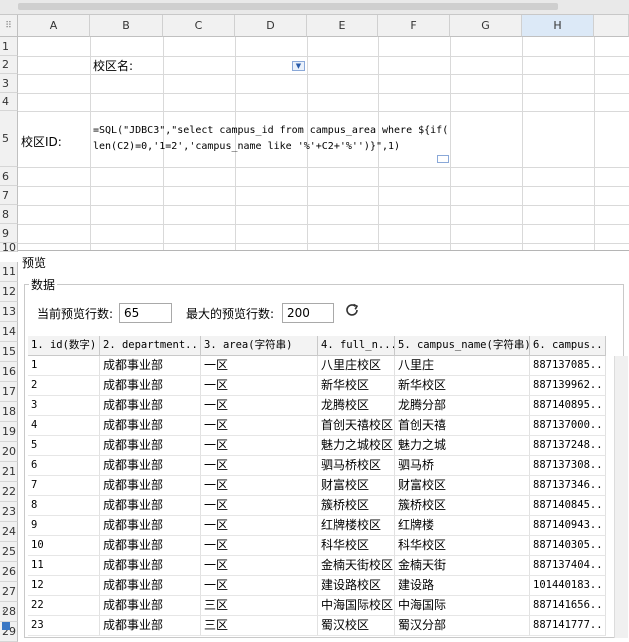 Image resolution: width=629 pixels, height=642 pixels. What do you see at coordinates (558, 26) in the screenshot?
I see `column-header-h: H` at bounding box center [558, 26].